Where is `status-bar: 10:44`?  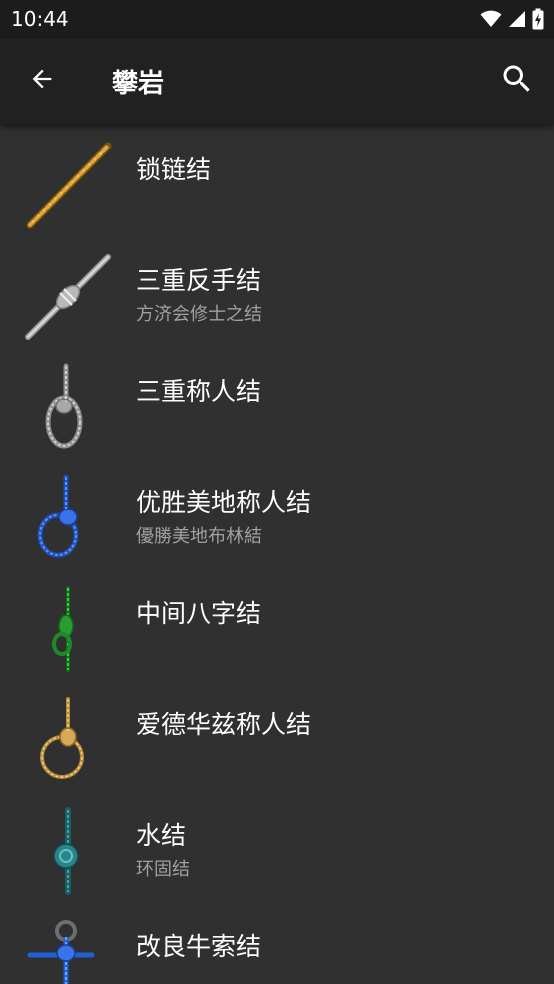
status-bar: 10:44 is located at coordinates (277, 19).